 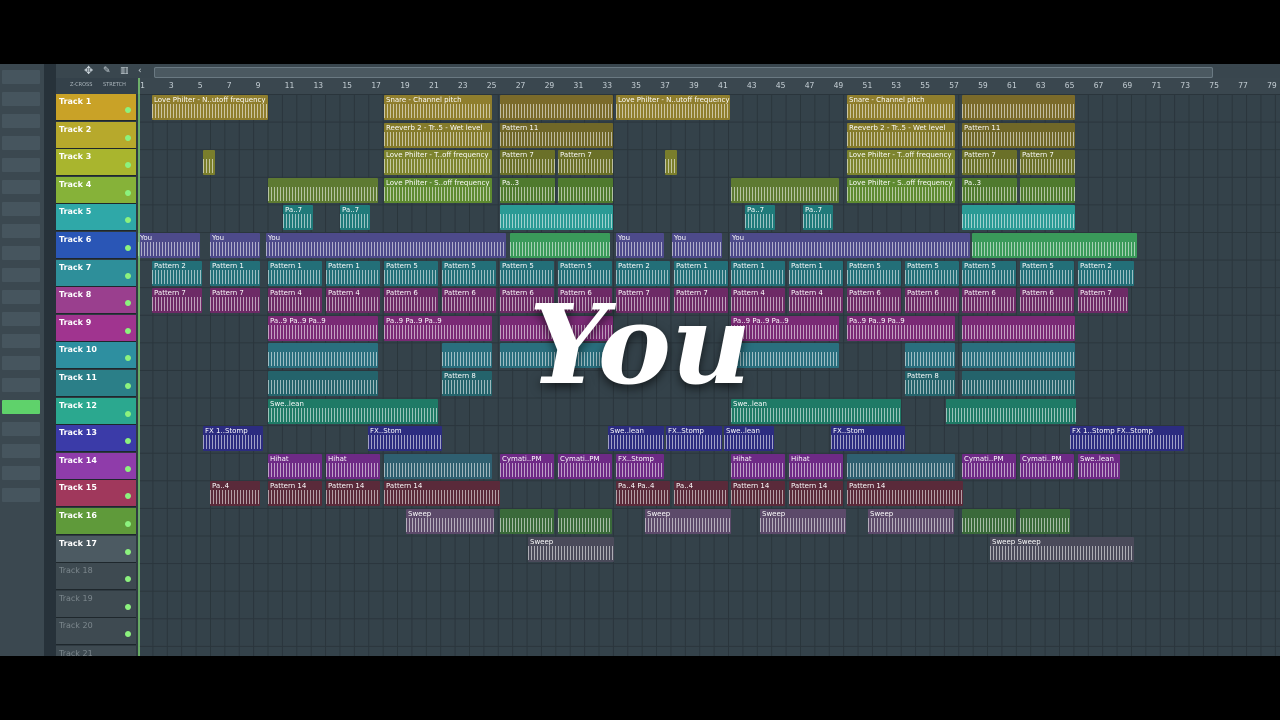 What do you see at coordinates (96, 135) in the screenshot?
I see `track-header: Track 2` at bounding box center [96, 135].